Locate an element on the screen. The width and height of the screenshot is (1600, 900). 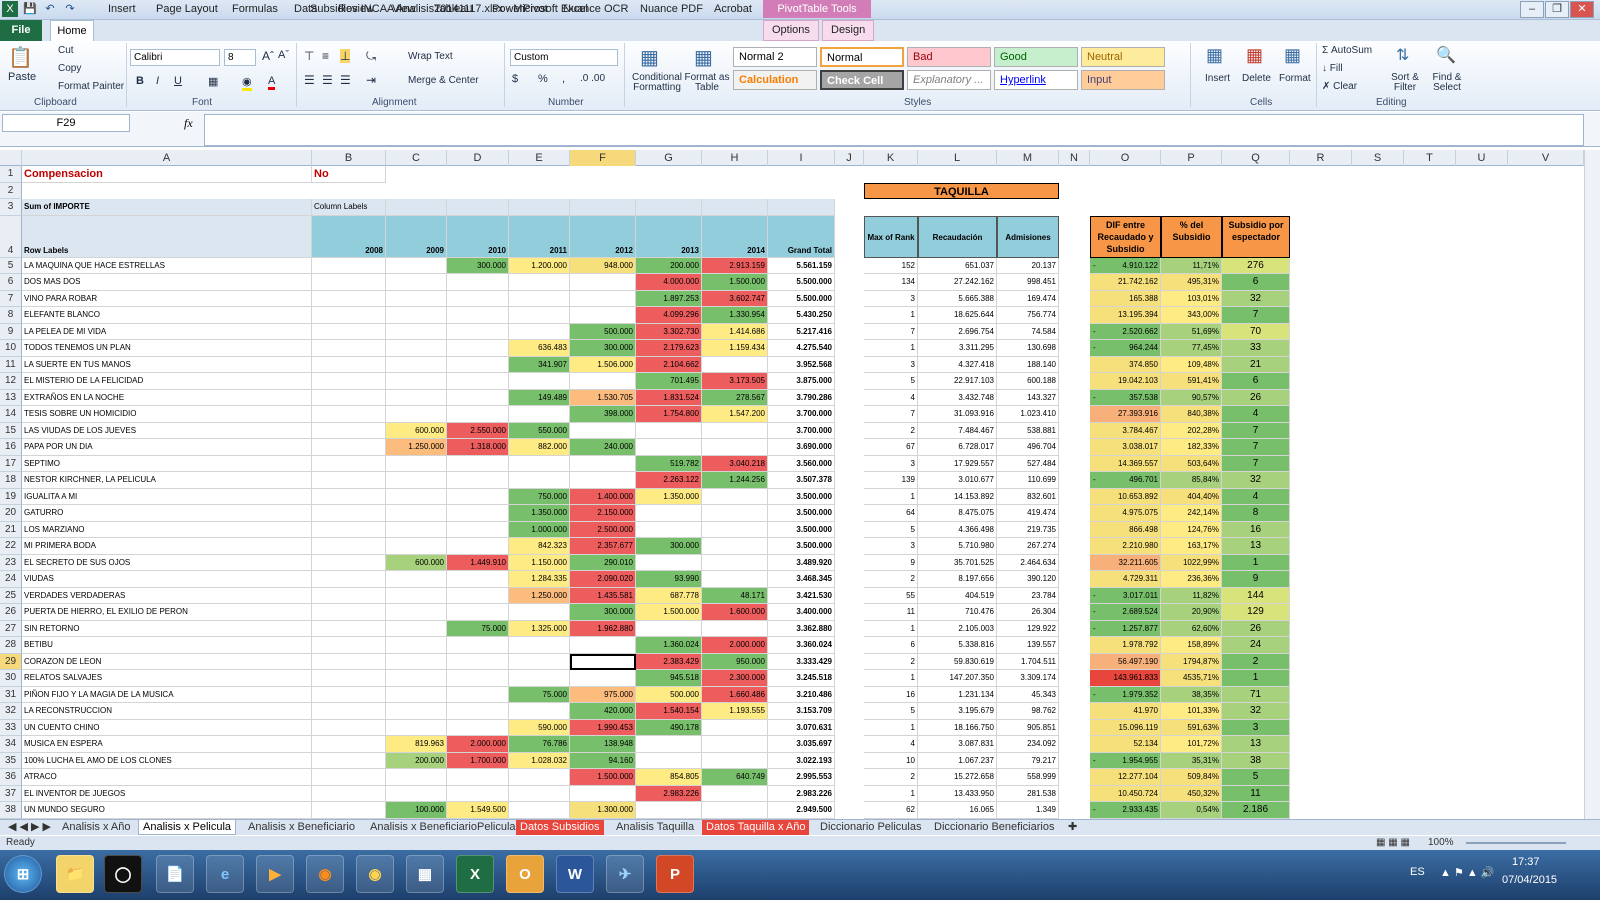
value-cell: 343,00% is located at coordinates (1191, 315).